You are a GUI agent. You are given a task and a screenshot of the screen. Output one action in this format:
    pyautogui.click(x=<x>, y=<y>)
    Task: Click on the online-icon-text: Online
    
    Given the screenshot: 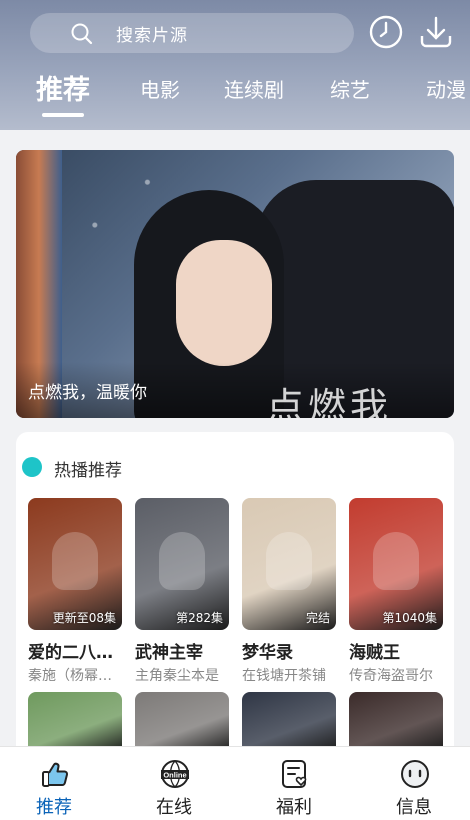 What is the action you would take?
    pyautogui.click(x=174, y=775)
    